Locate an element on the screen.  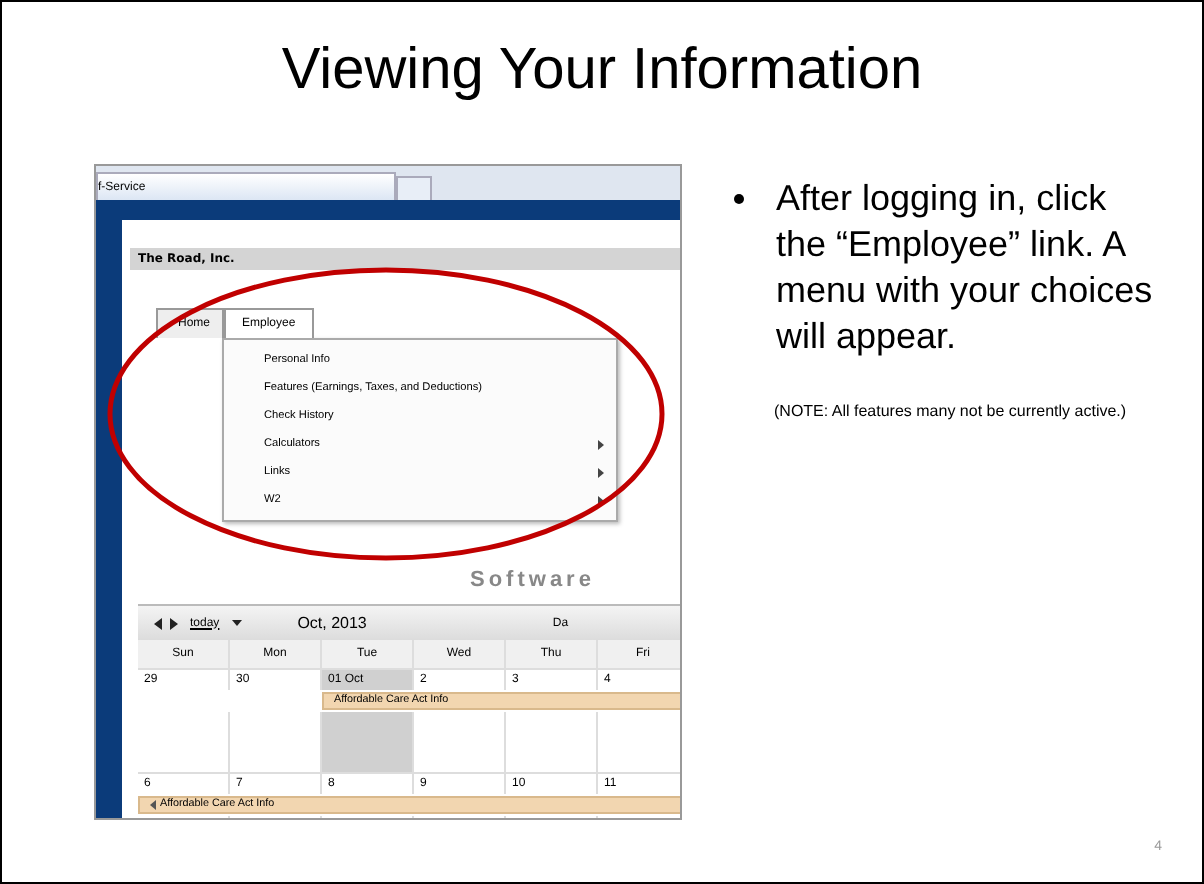
bullet-text: After logging in, click the “Employee” link. A menu with your choices will appear. is located at coordinates (965, 268).